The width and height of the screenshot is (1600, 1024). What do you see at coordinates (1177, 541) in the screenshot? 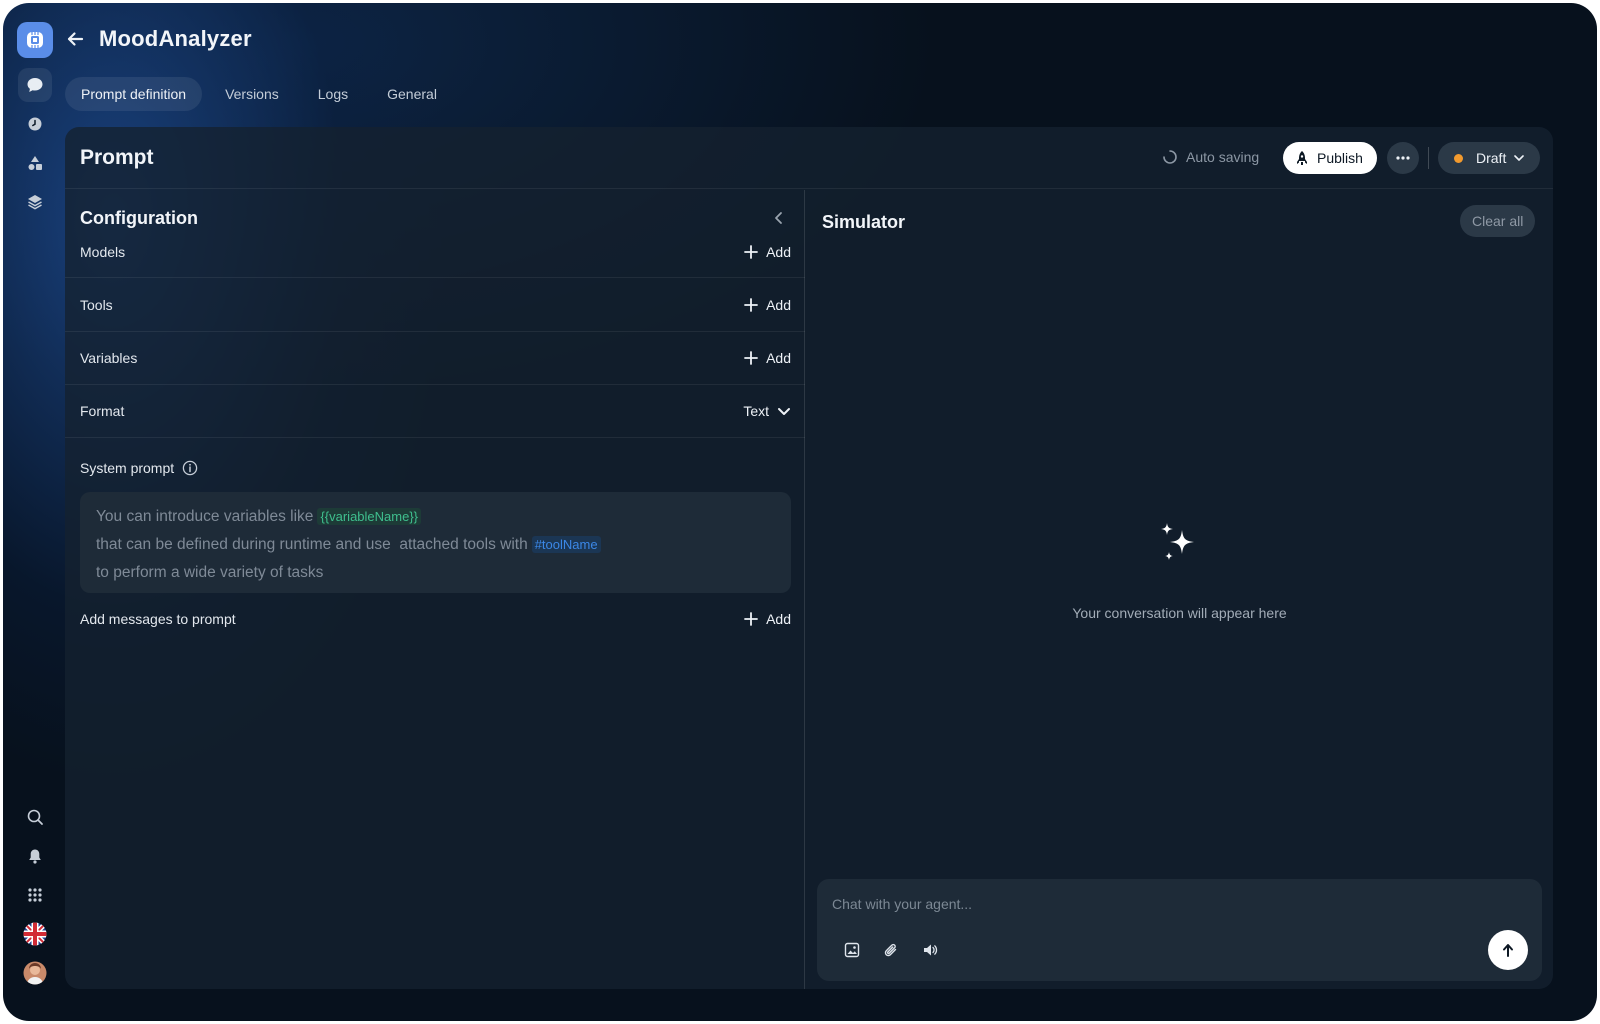
I see `sparkles-icon` at bounding box center [1177, 541].